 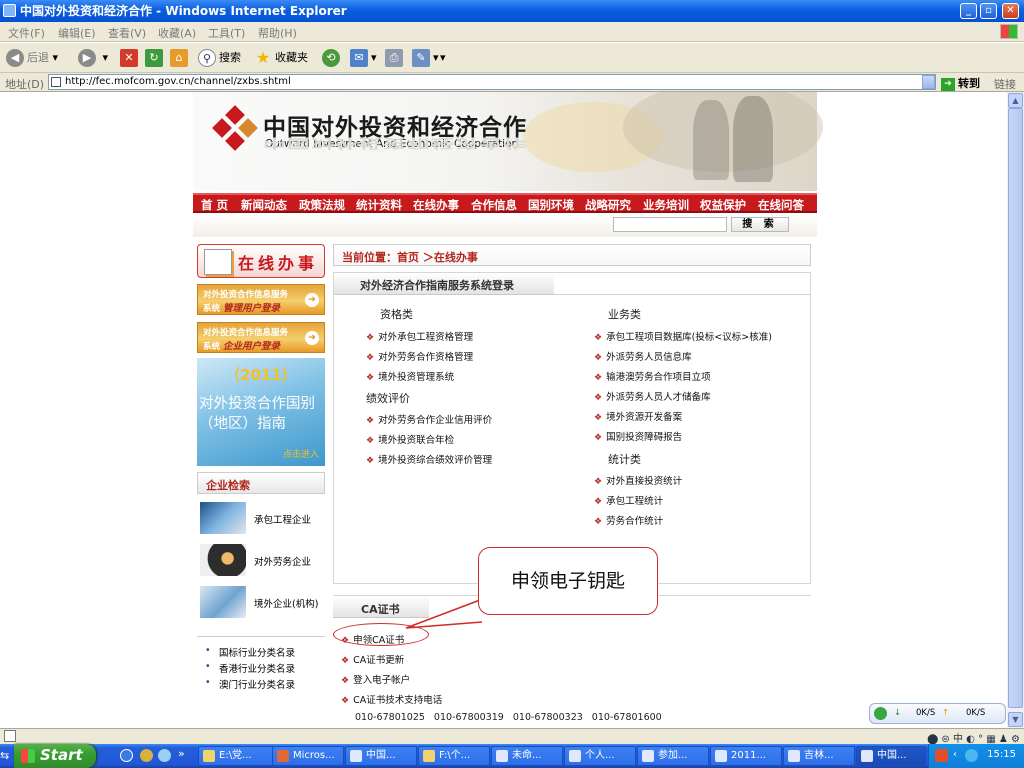 I want to click on enterprise-login-button: 对外投资合作信息服务 系统 企业用户登录 ➔, so click(x=261, y=337).